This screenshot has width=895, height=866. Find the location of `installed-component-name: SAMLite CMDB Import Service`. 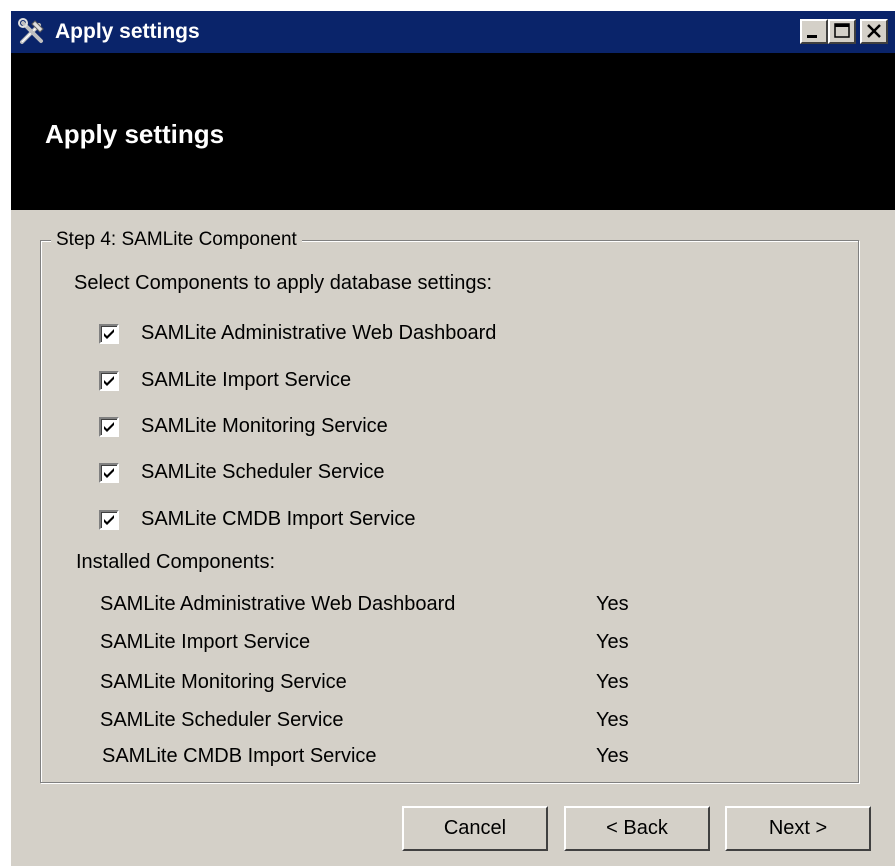

installed-component-name: SAMLite CMDB Import Service is located at coordinates (239, 756).